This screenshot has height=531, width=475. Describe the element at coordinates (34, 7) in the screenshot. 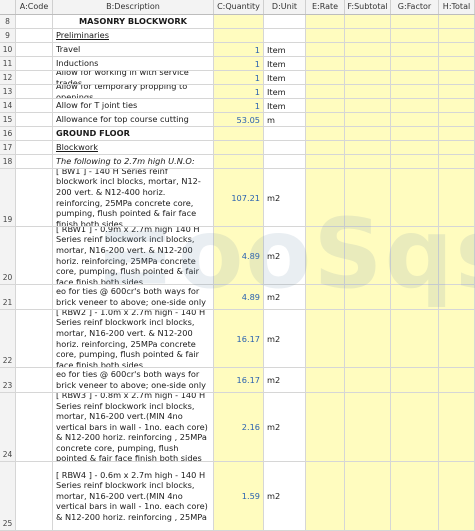

I see `column-header: A:Code` at that location.